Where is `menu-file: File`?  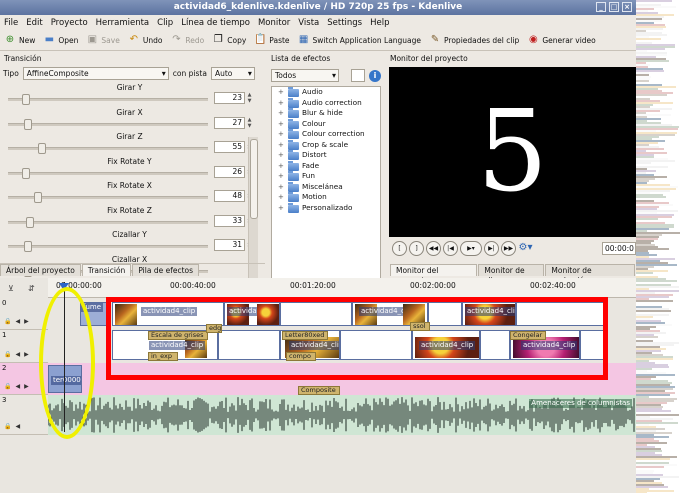 menu-file: File is located at coordinates (11, 23).